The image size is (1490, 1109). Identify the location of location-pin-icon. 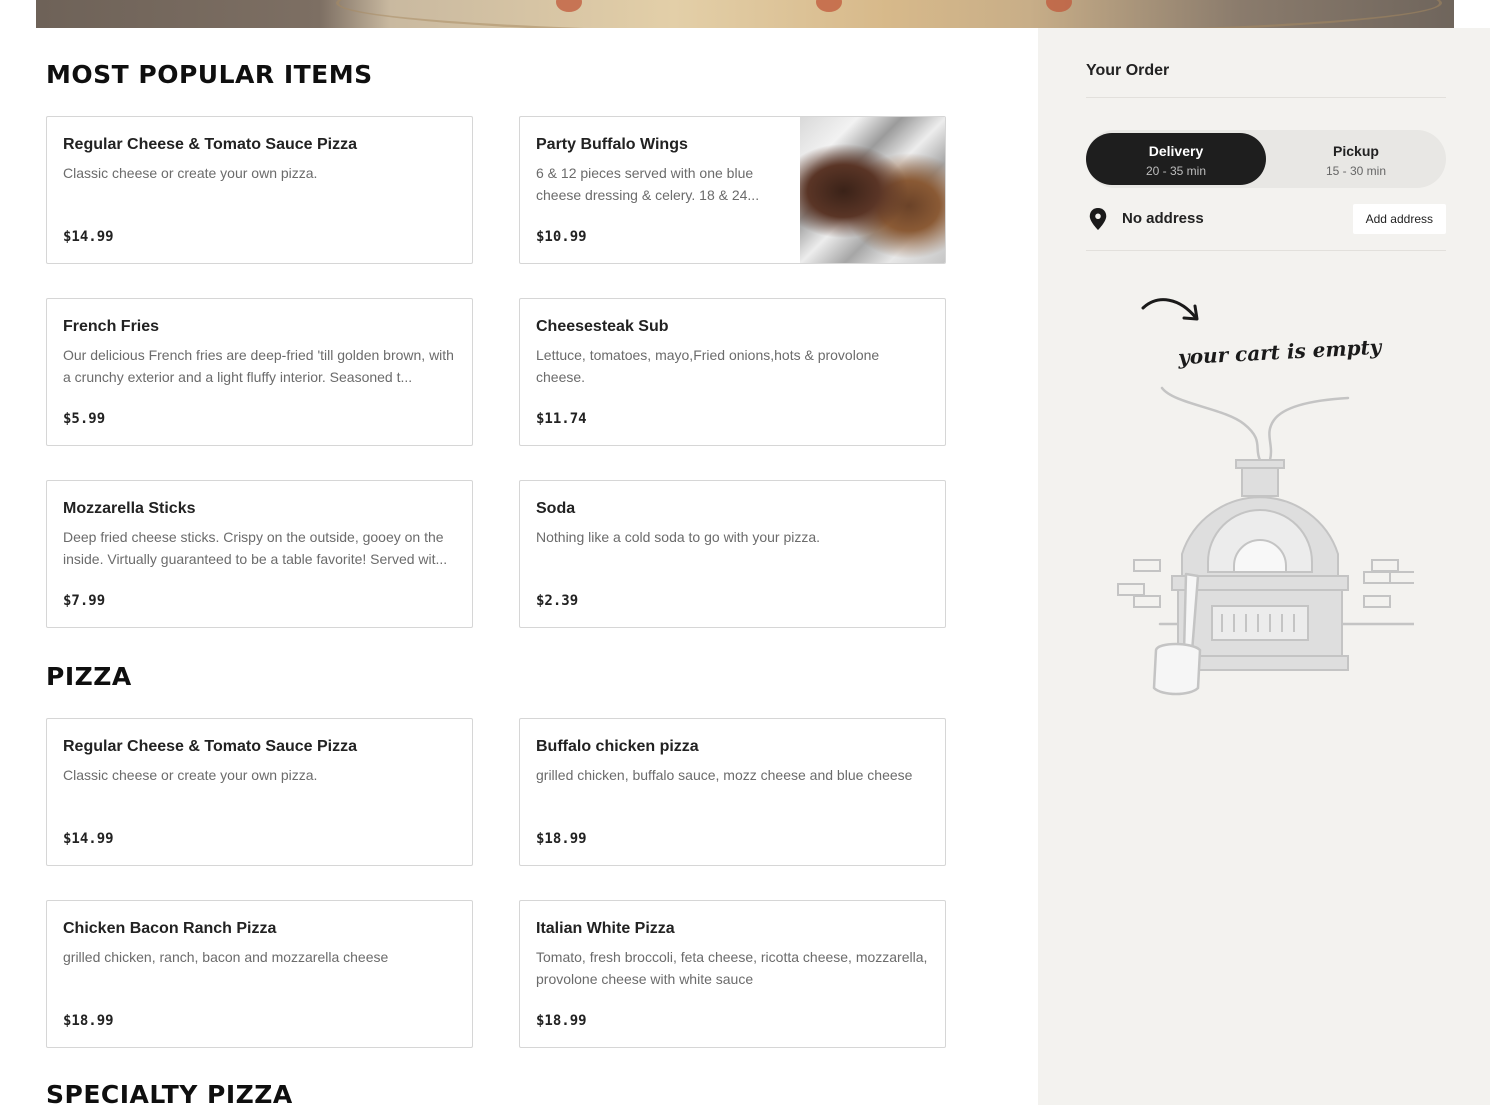
(1098, 219).